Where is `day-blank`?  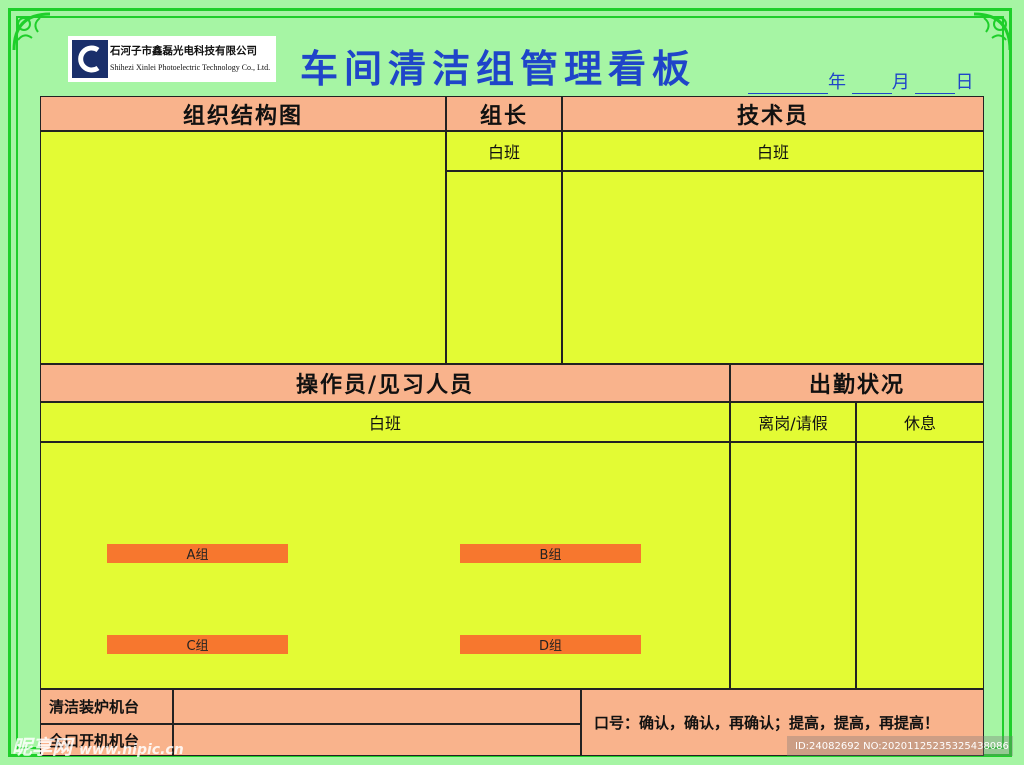 day-blank is located at coordinates (935, 84).